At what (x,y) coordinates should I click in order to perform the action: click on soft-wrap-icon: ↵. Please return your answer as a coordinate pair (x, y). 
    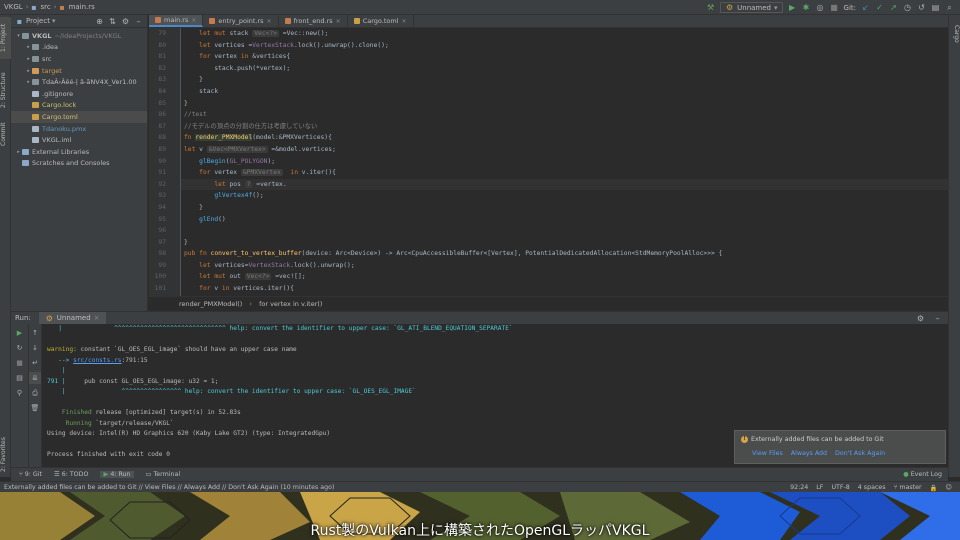
    Looking at the image, I should click on (35, 363).